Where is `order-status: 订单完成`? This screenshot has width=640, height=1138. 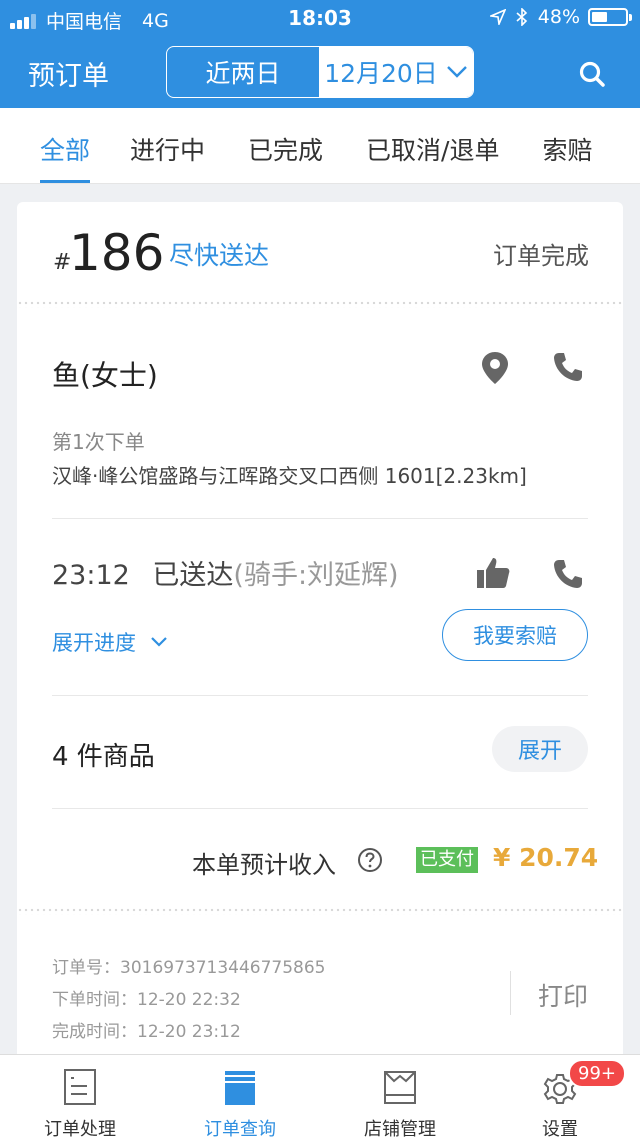
order-status: 订单完成 is located at coordinates (541, 256).